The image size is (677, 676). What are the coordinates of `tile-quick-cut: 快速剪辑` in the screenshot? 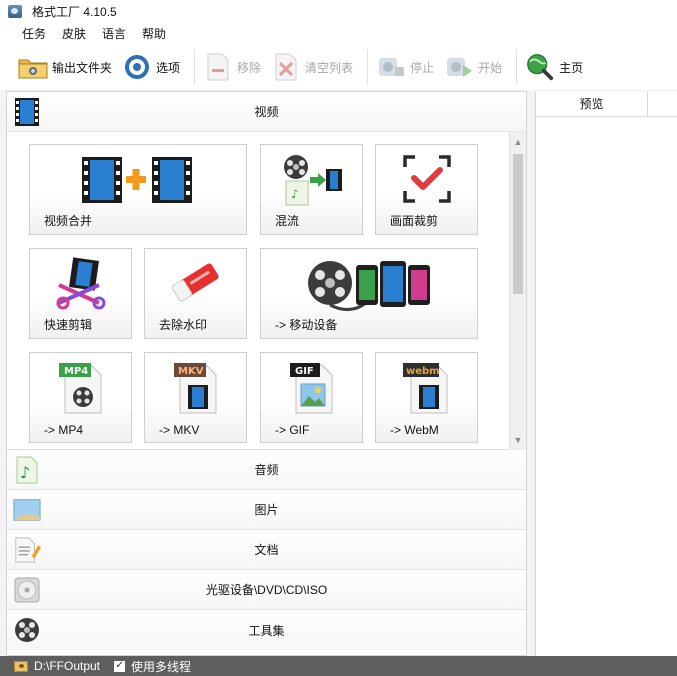 It's located at (80, 293).